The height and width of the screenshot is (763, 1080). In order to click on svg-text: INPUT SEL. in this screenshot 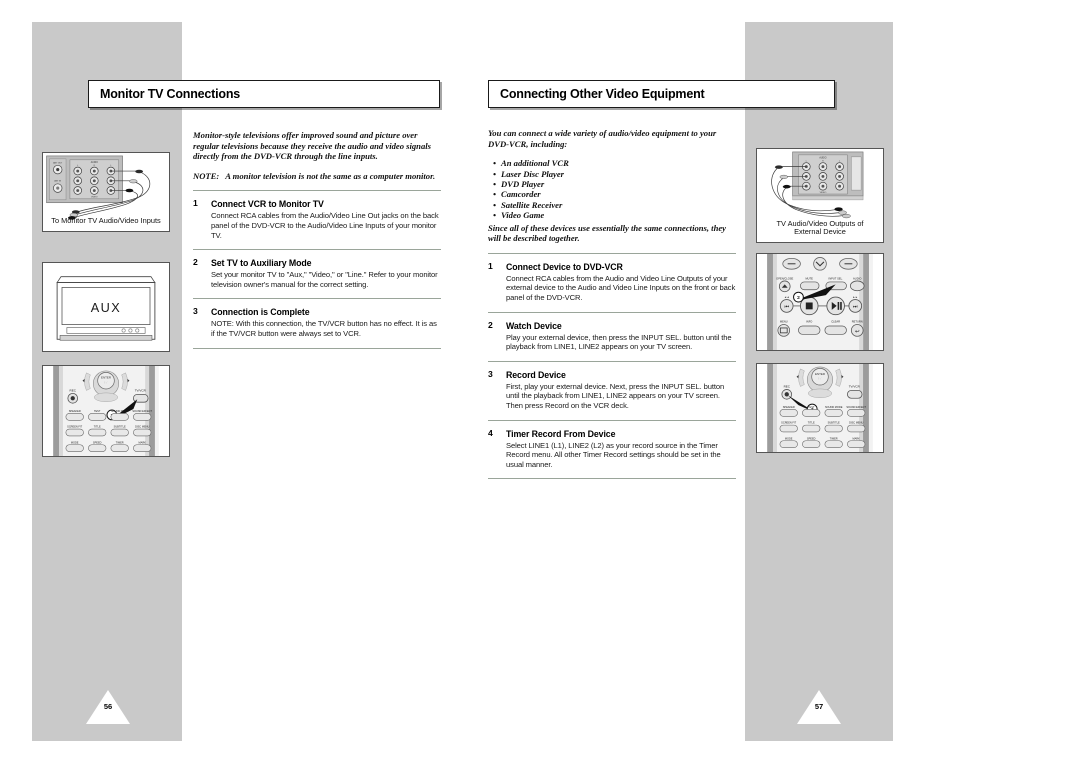, I will do `click(836, 278)`.